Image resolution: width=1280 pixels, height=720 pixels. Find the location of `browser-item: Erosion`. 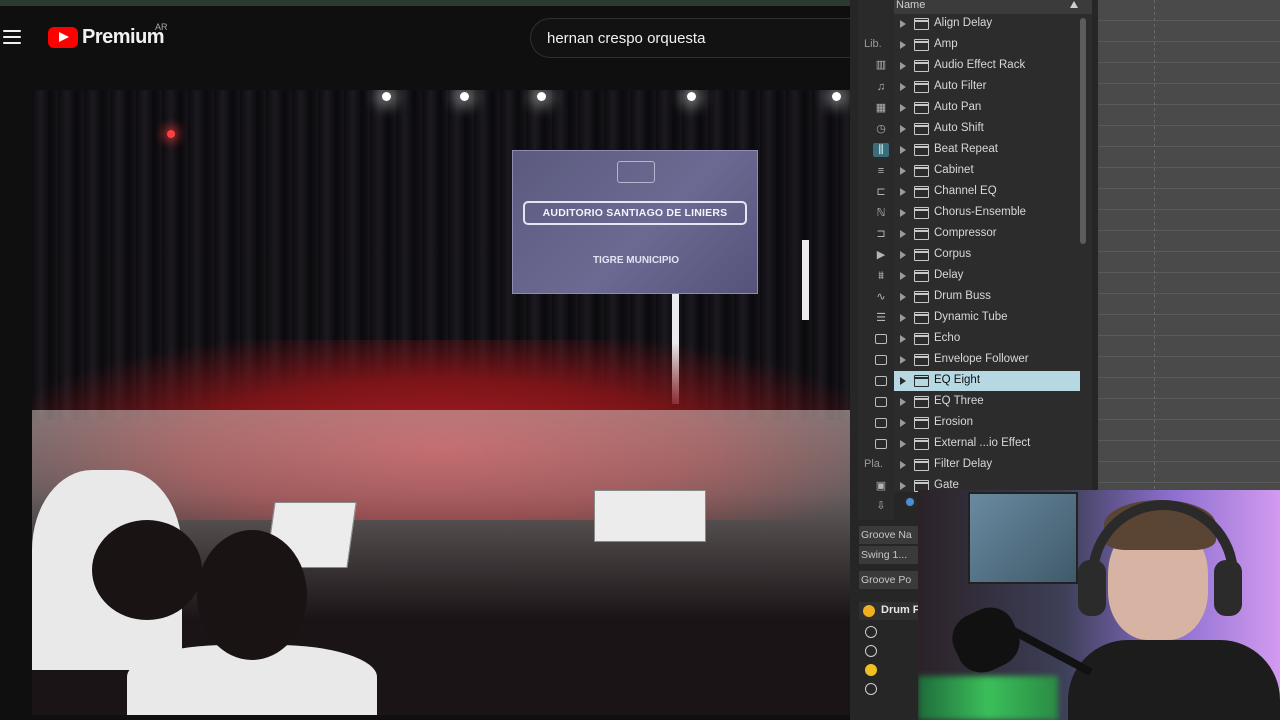

browser-item: Erosion is located at coordinates (987, 423).